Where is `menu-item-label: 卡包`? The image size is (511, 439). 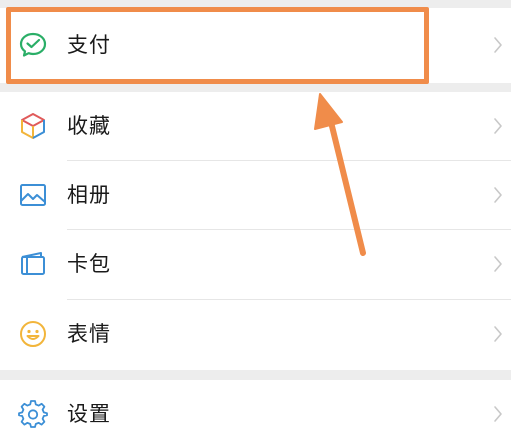 menu-item-label: 卡包 is located at coordinates (89, 264).